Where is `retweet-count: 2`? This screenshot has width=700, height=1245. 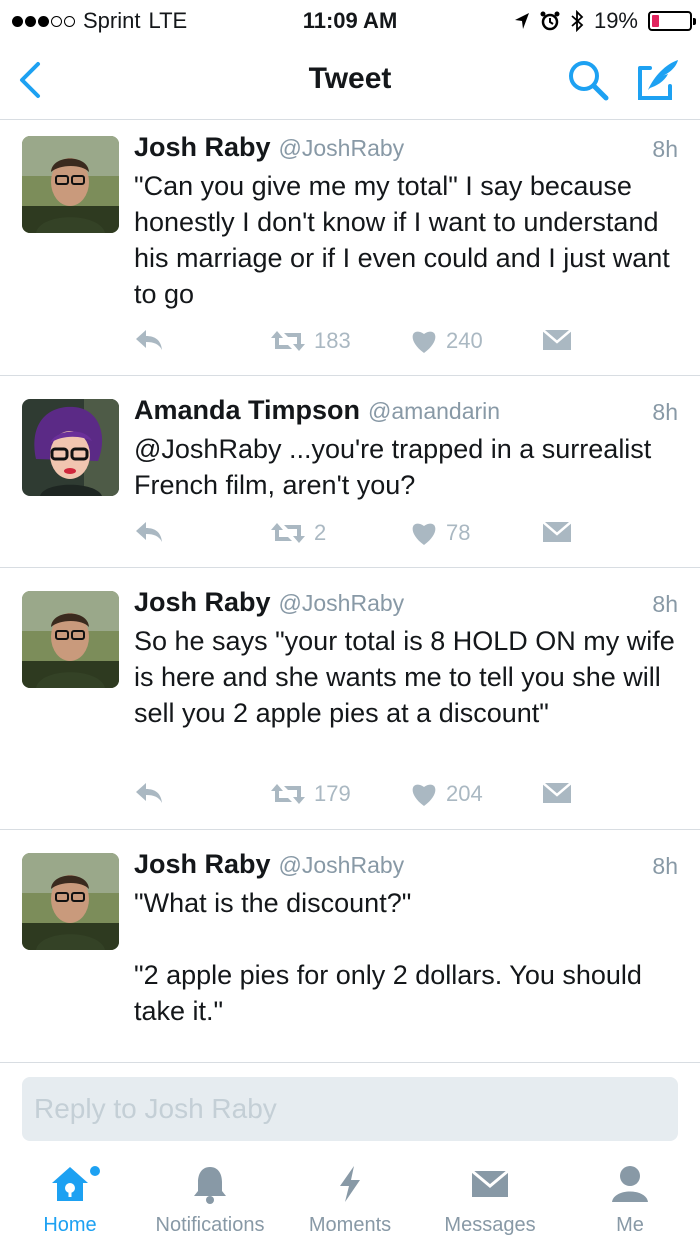
retweet-count: 2 is located at coordinates (320, 532).